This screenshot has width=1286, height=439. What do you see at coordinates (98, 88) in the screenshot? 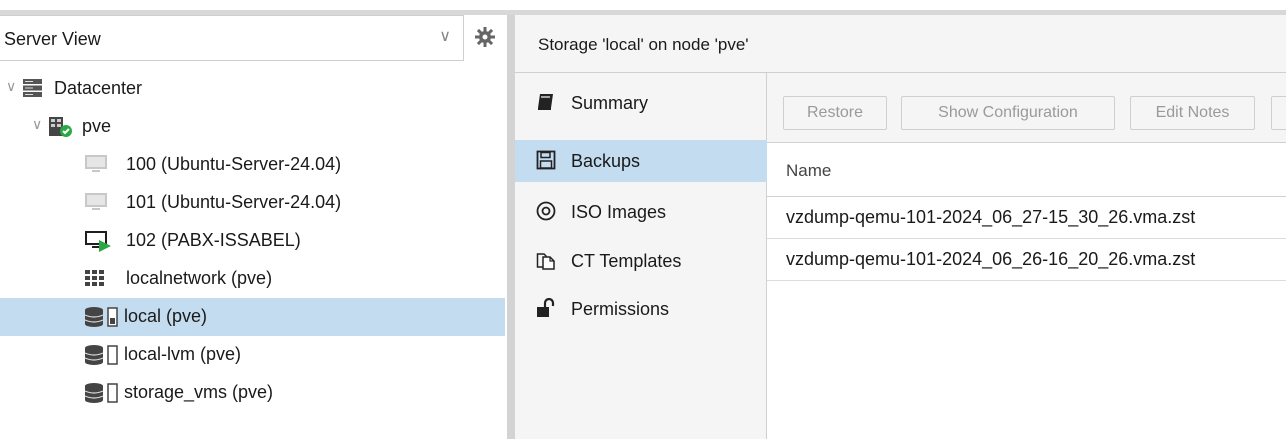
I see `tree-node-label: Datacenter` at bounding box center [98, 88].